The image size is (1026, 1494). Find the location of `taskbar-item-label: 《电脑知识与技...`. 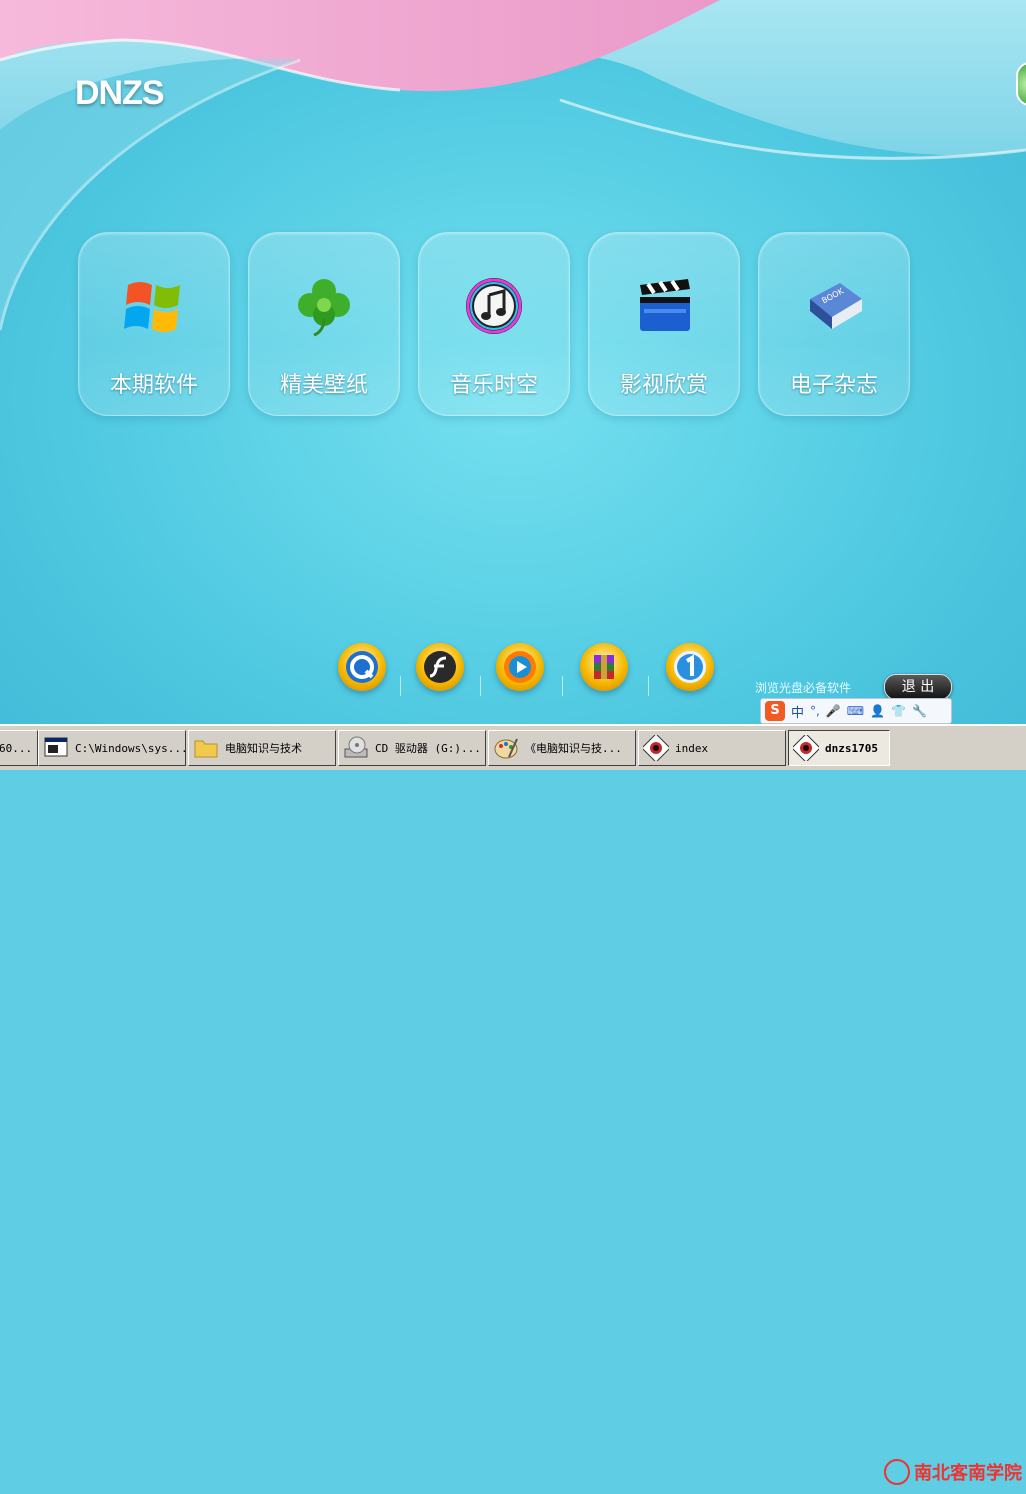

taskbar-item-label: 《电脑知识与技... is located at coordinates (573, 748).